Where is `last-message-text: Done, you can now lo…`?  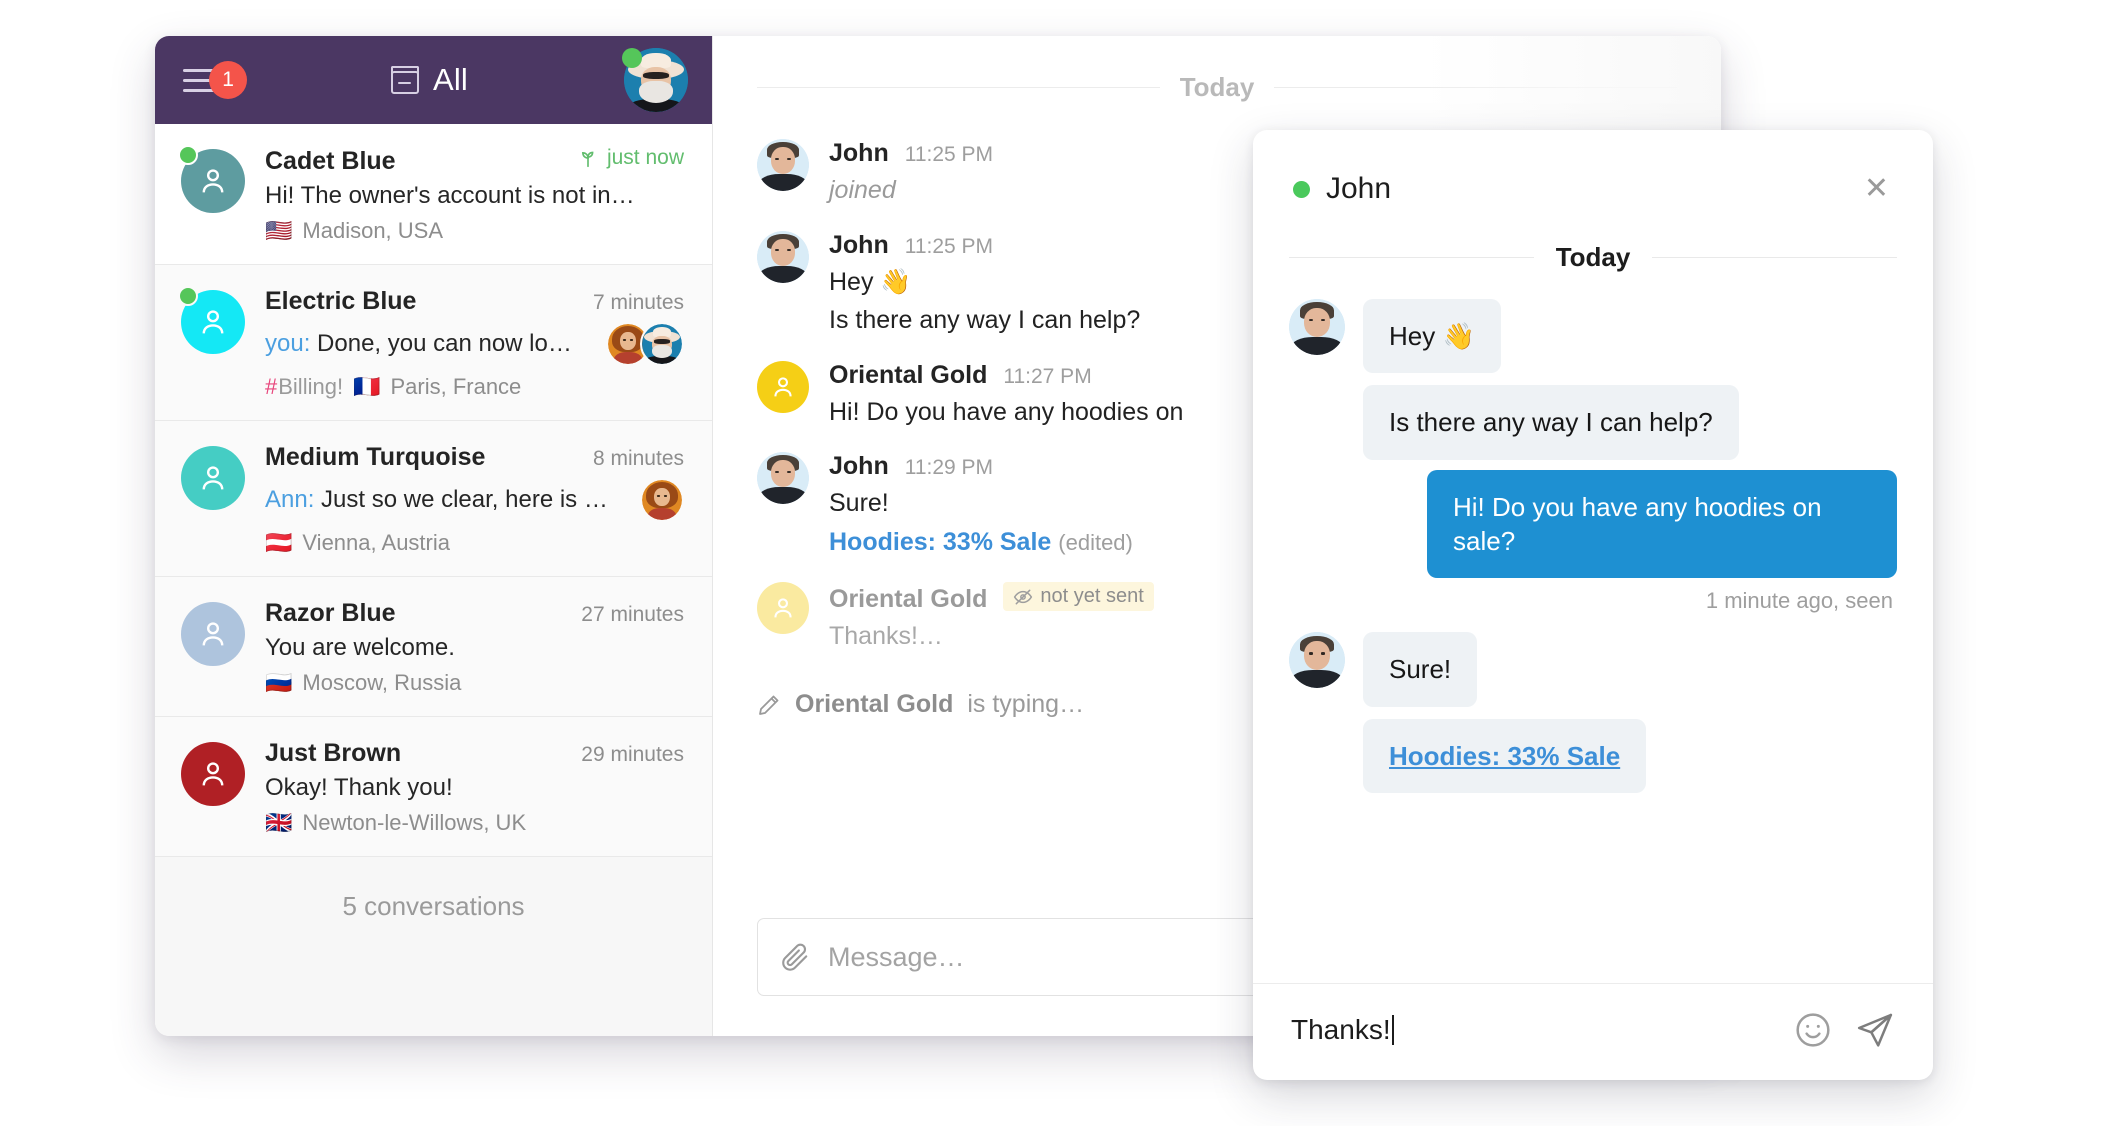 last-message-text: Done, you can now lo… is located at coordinates (444, 343).